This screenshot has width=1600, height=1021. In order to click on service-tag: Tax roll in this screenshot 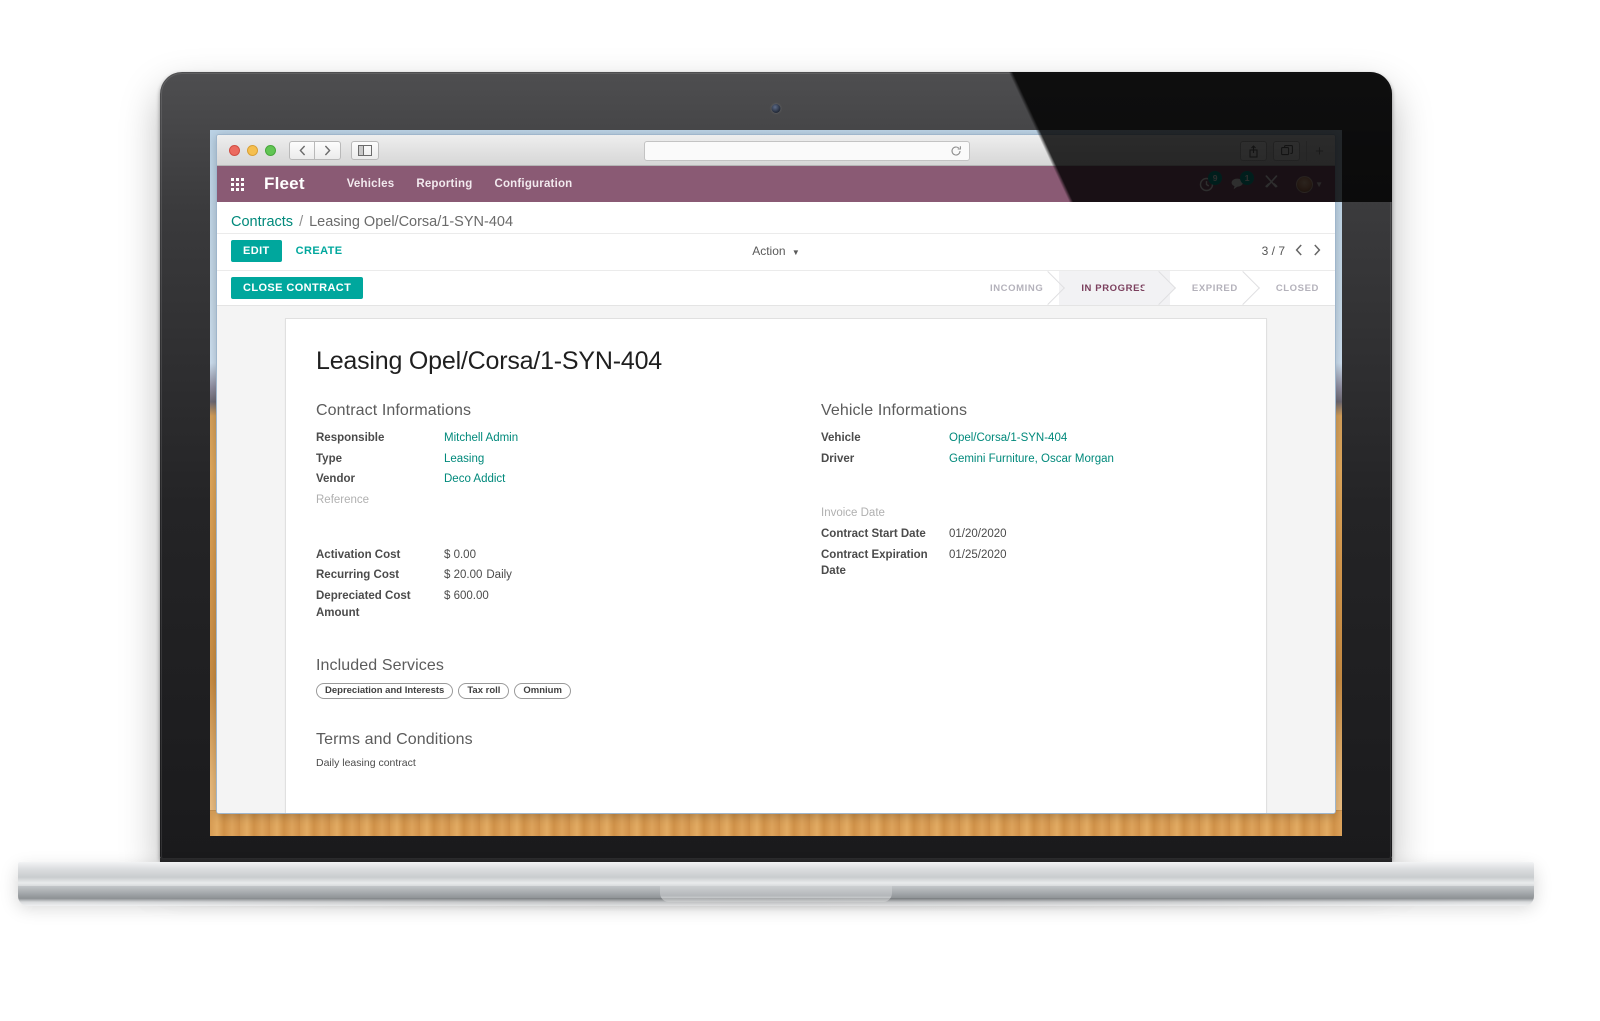, I will do `click(484, 691)`.